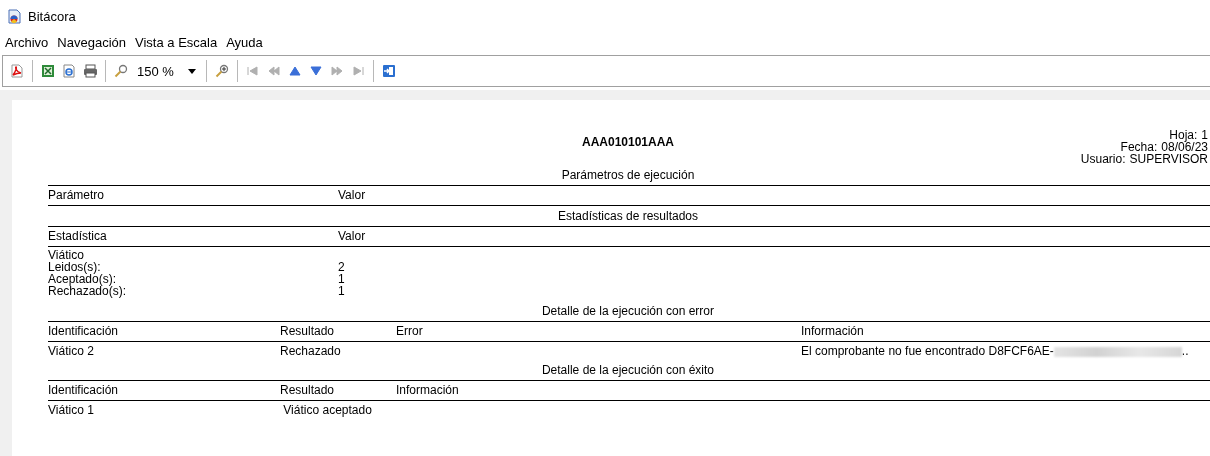 This screenshot has width=1210, height=456. I want to click on table-cell-text: Viático, so click(66, 255).